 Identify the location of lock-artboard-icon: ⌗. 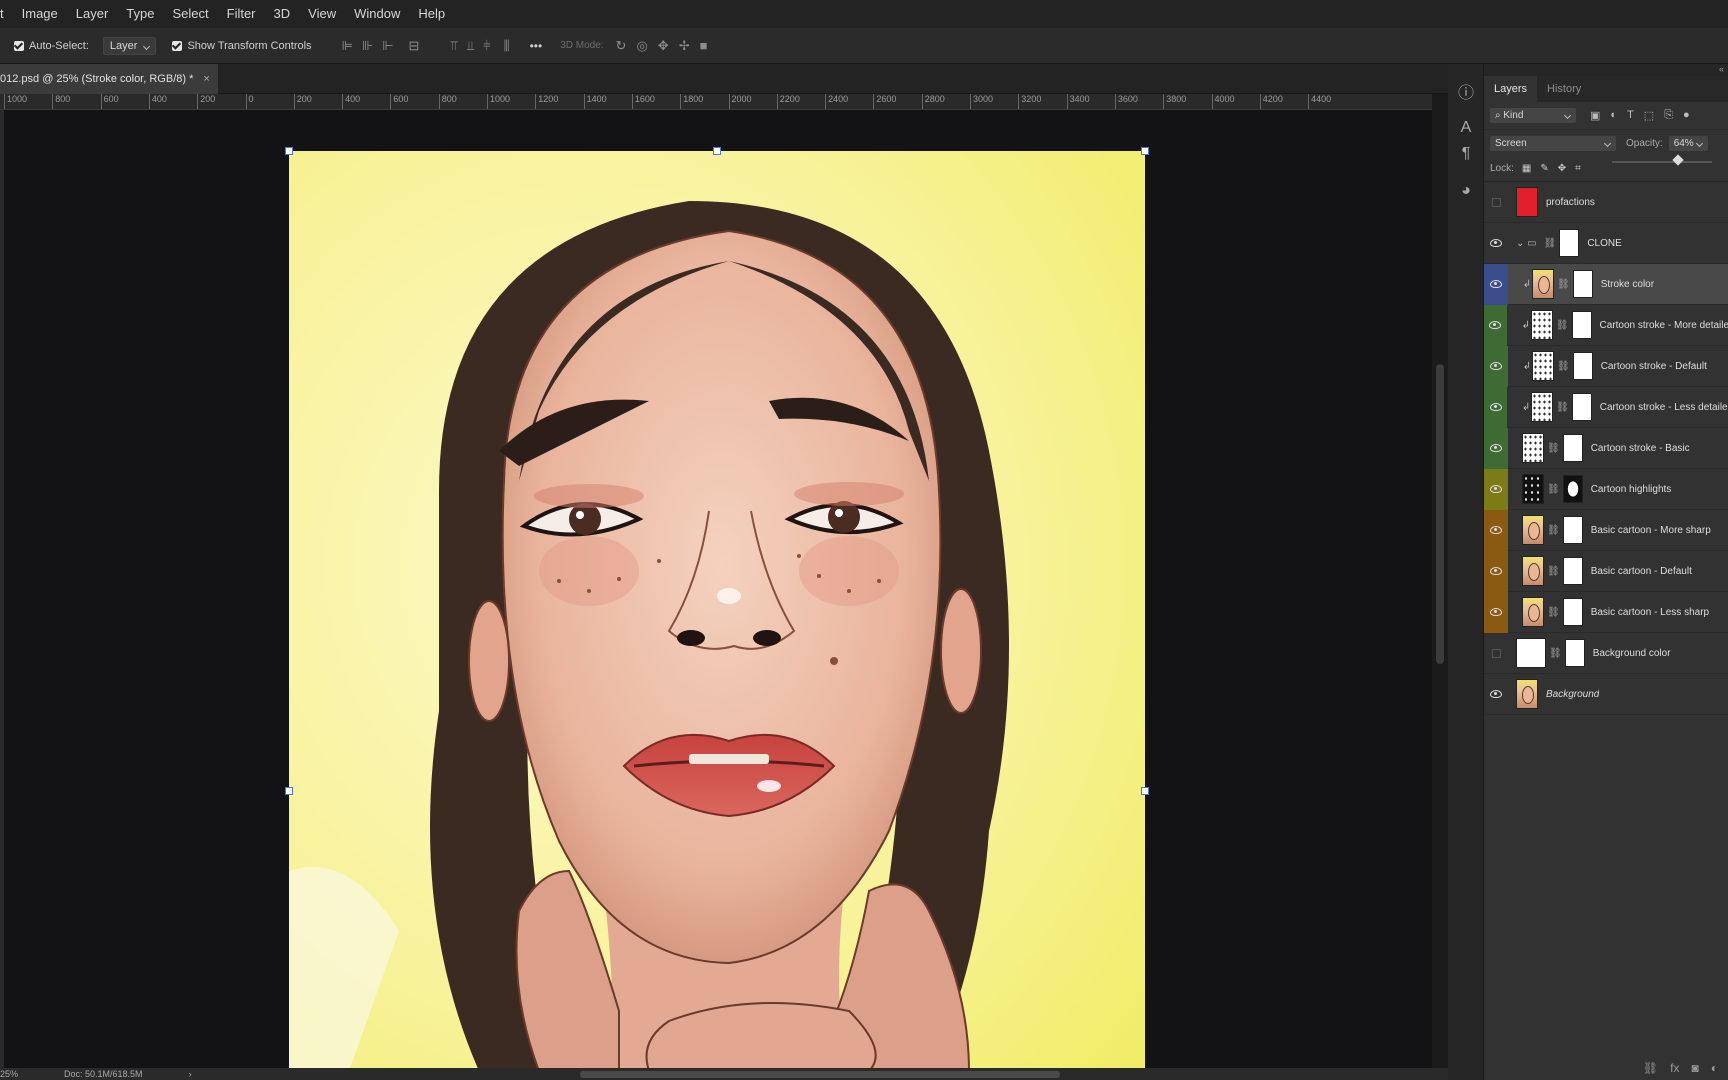
(1578, 168).